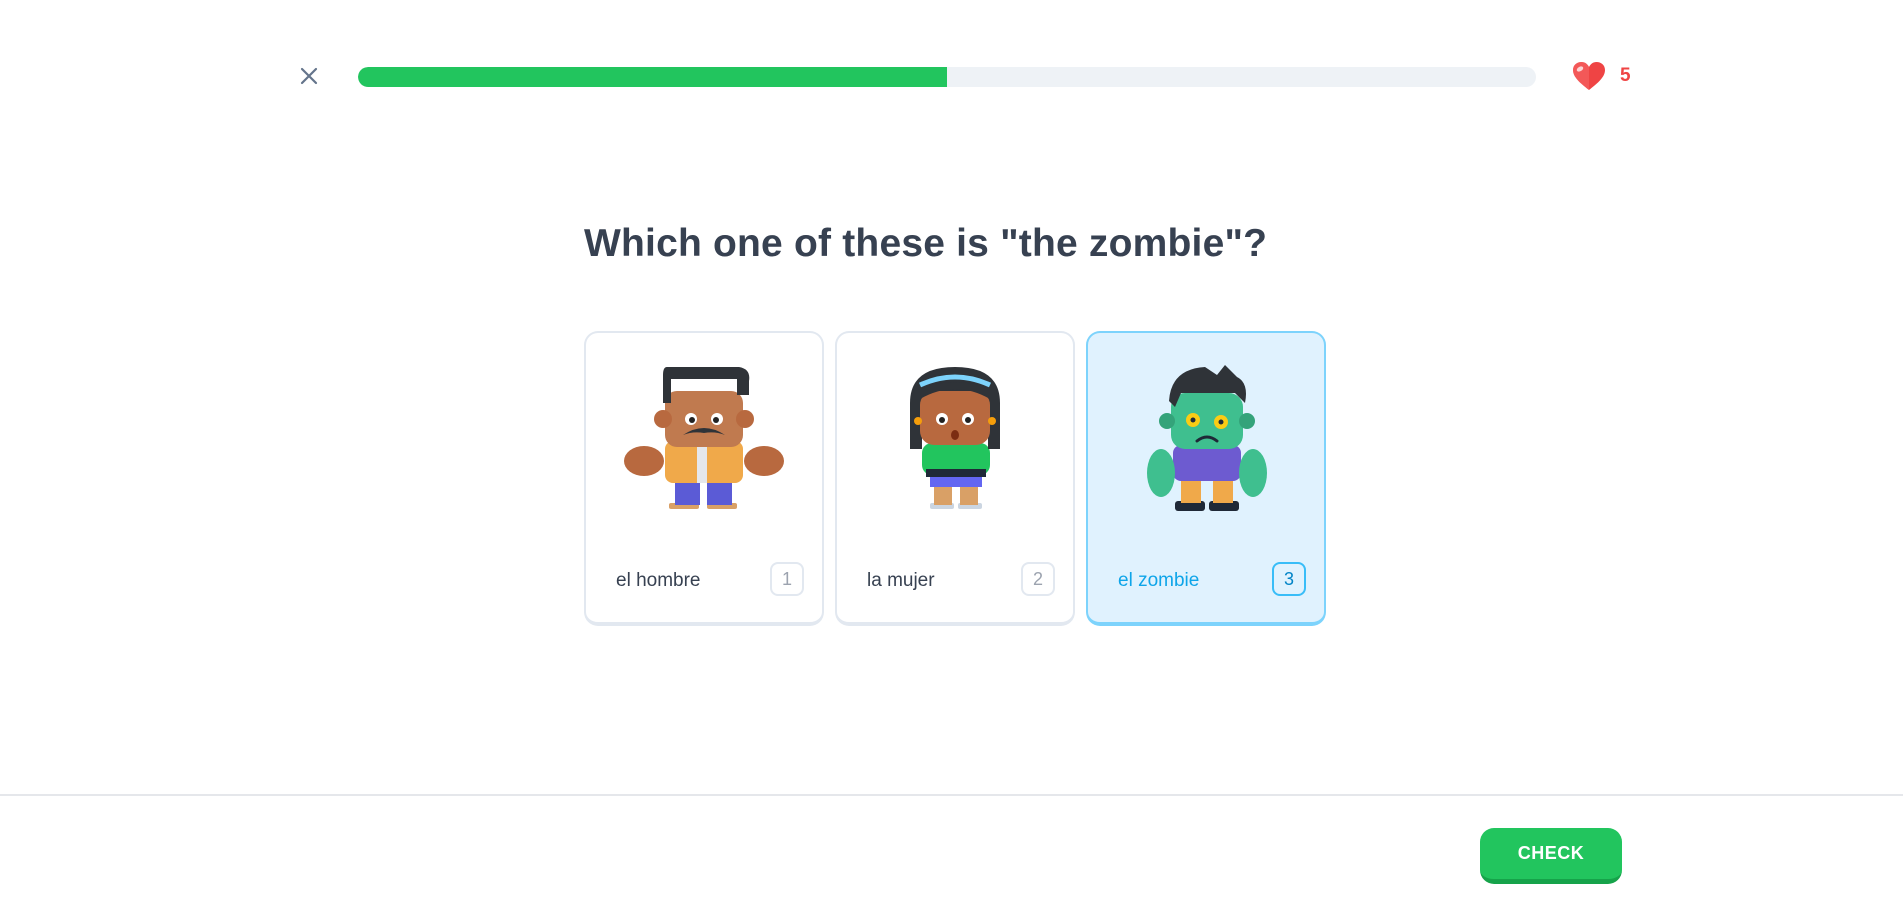  I want to click on hearts-count: 5, so click(1625, 75).